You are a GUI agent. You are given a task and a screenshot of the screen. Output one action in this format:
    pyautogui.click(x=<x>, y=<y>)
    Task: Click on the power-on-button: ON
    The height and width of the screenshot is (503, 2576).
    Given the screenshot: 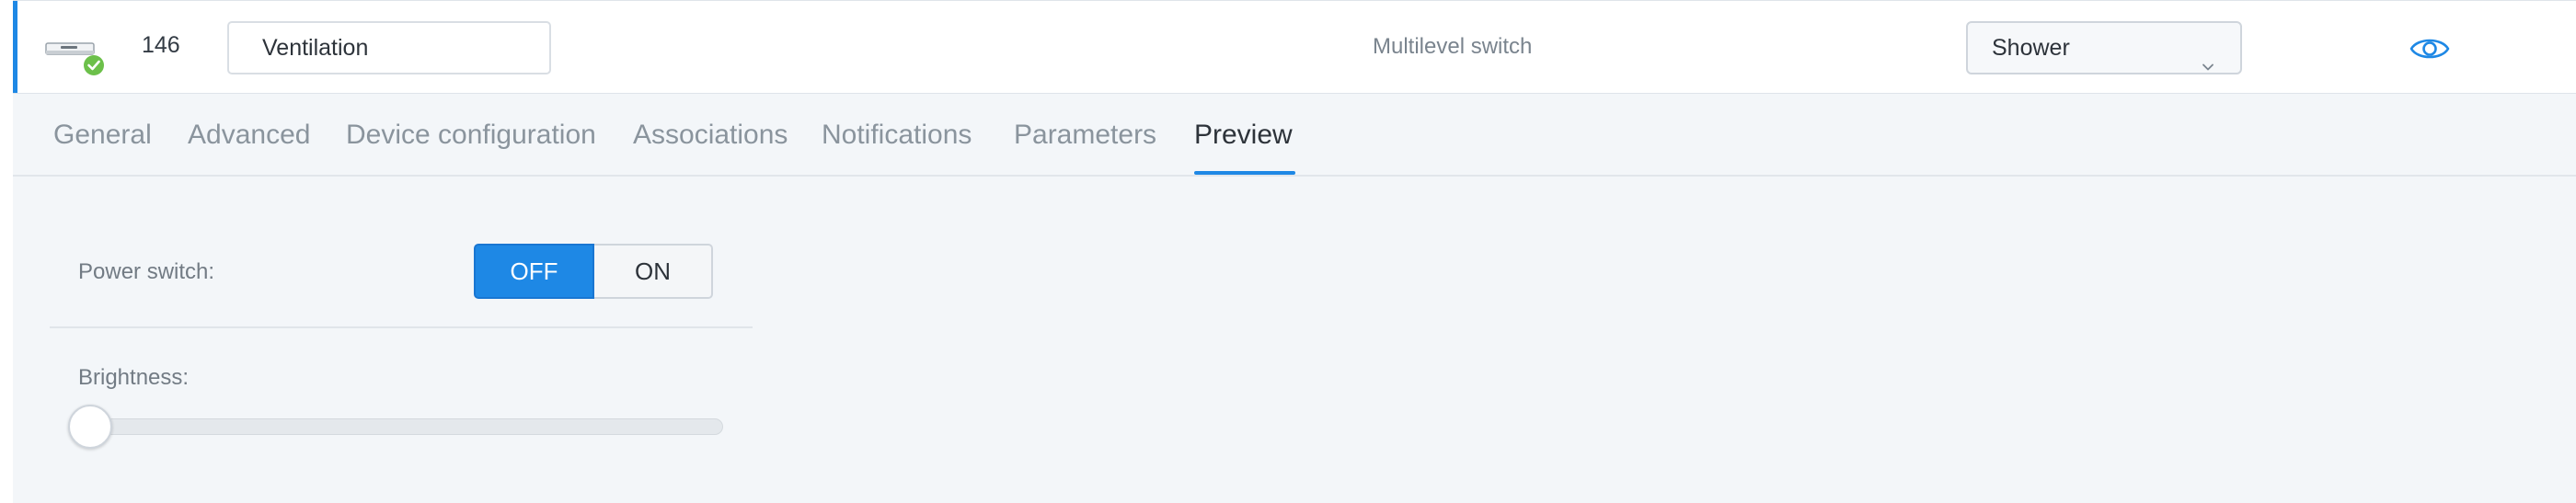 What is the action you would take?
    pyautogui.click(x=653, y=271)
    